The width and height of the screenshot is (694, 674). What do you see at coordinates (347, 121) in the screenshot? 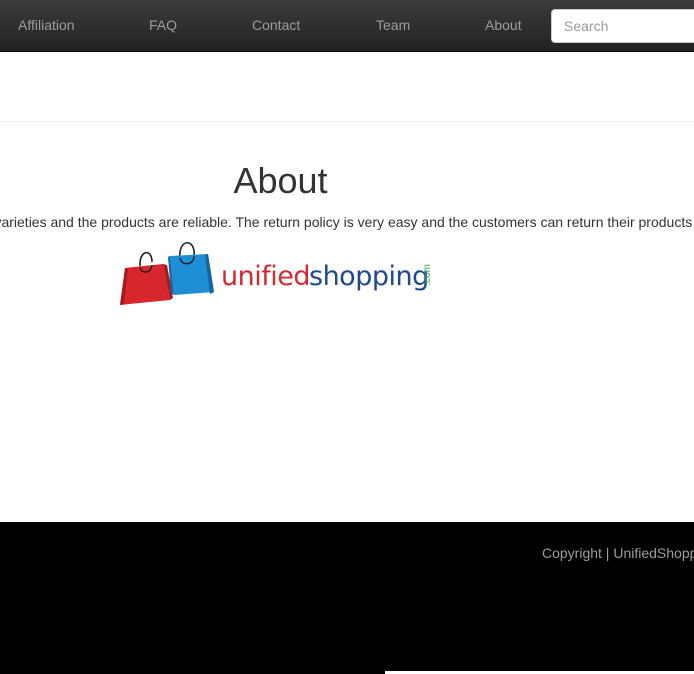
I see `section-divider` at bounding box center [347, 121].